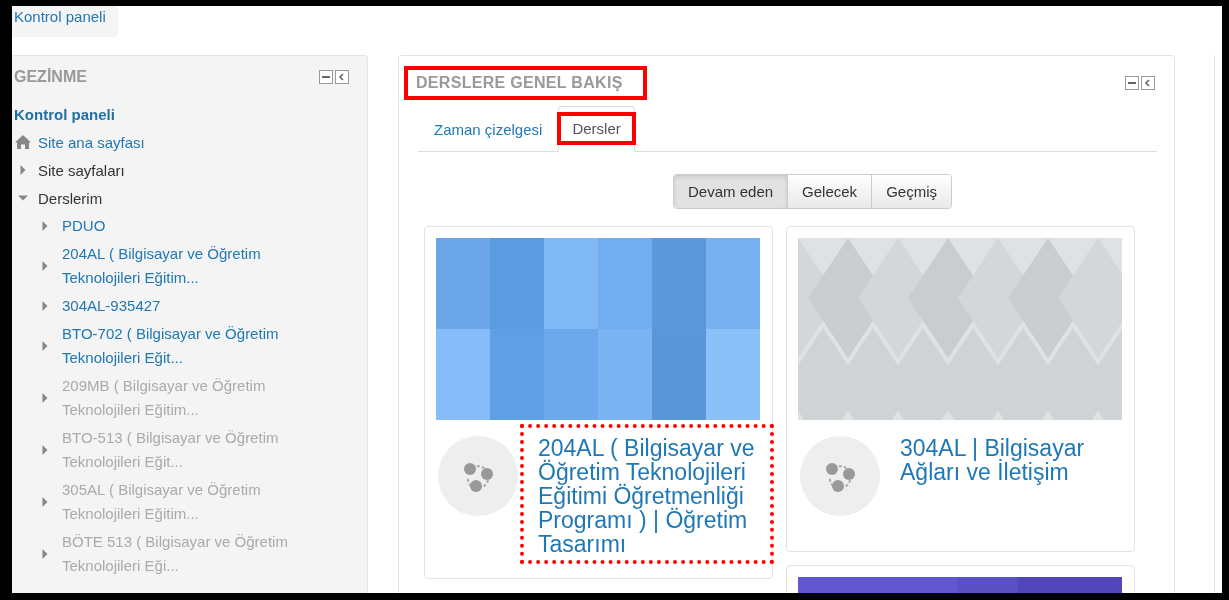 This screenshot has height=600, width=1229. I want to click on filter-button: Devam eden, so click(731, 191).